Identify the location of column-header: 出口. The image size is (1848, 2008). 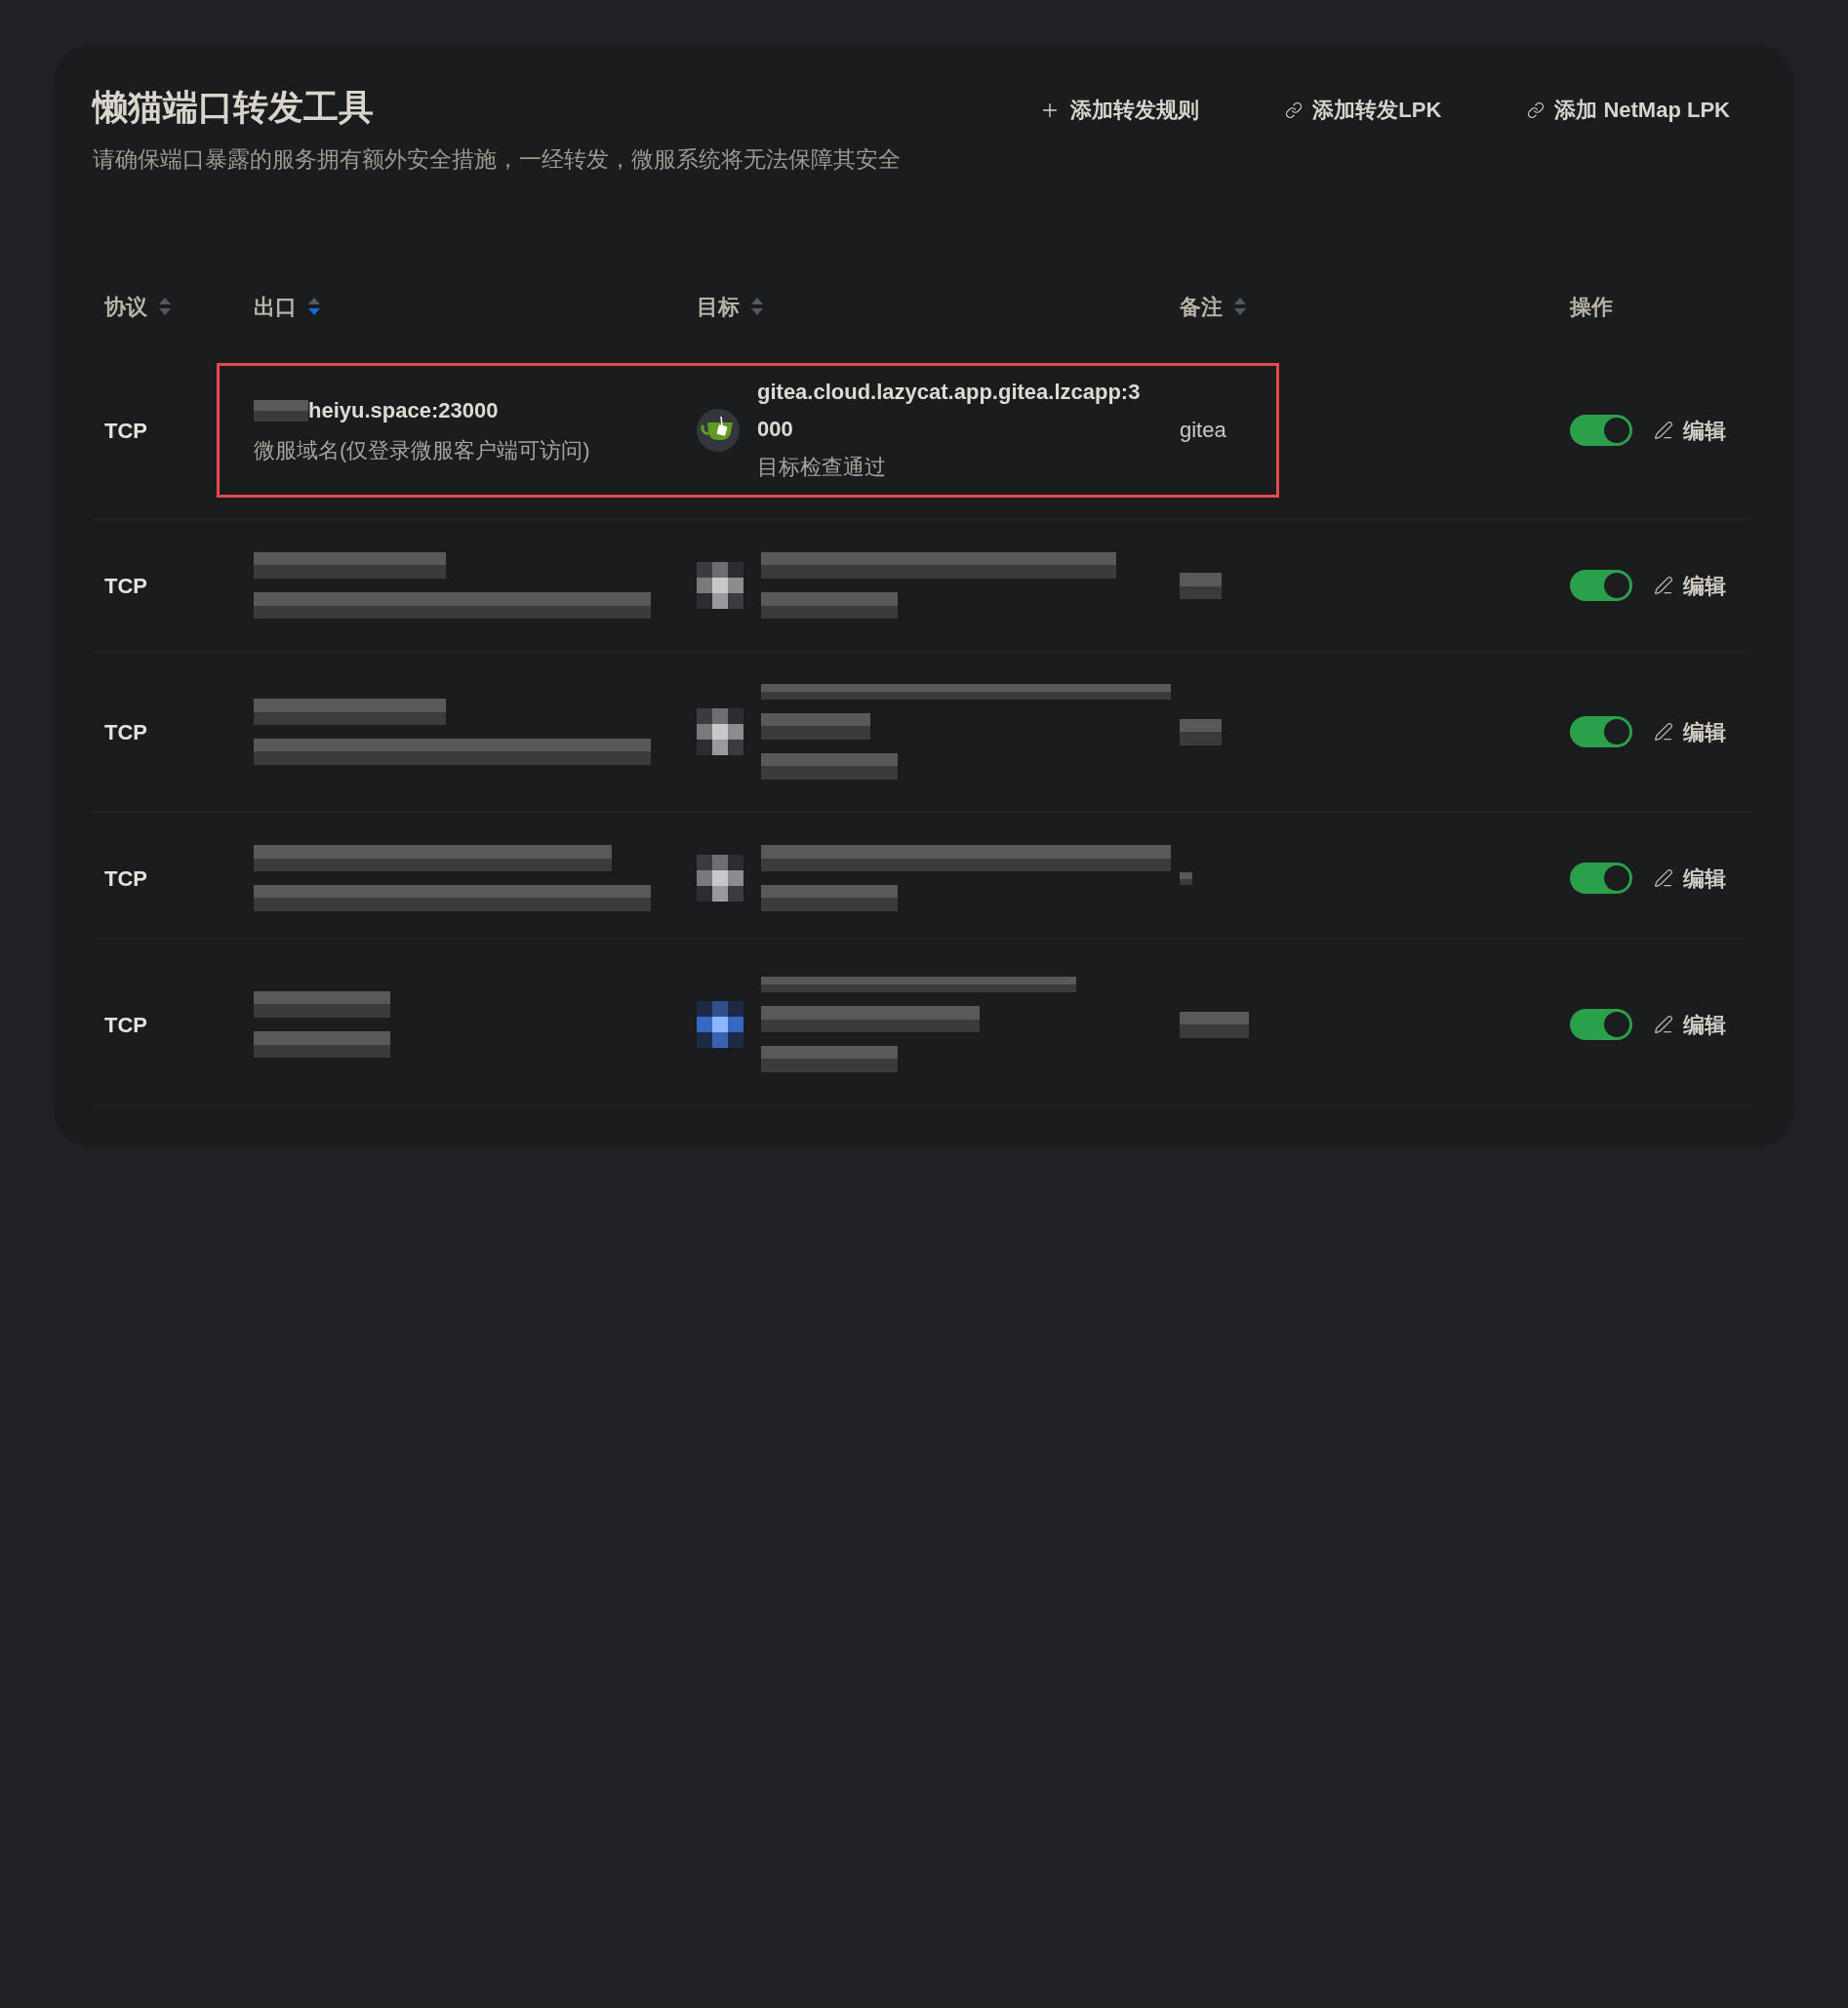
(287, 306).